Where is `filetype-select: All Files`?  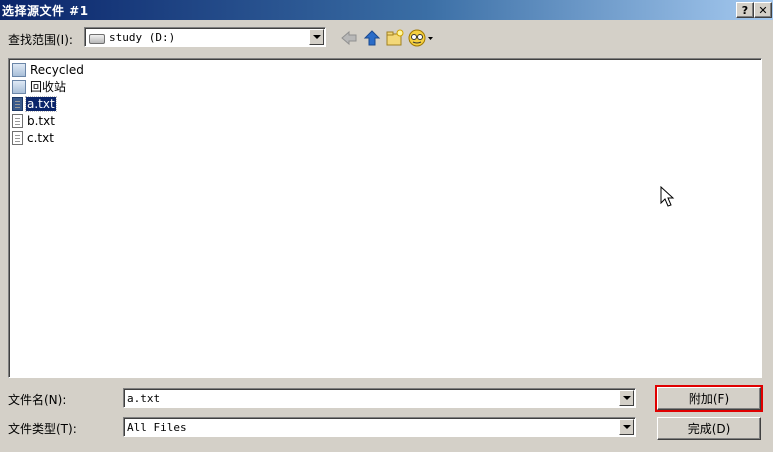 filetype-select: All Files is located at coordinates (379, 427).